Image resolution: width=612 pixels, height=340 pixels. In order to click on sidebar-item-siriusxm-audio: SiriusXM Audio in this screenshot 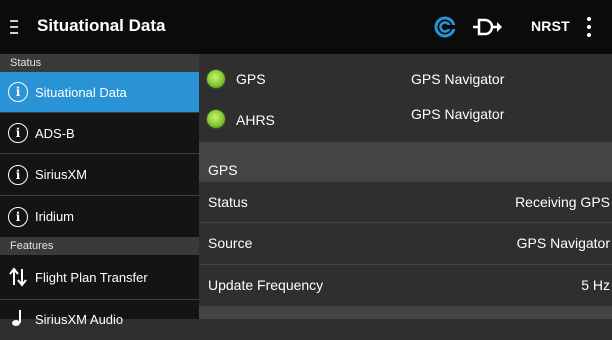, I will do `click(99, 320)`.